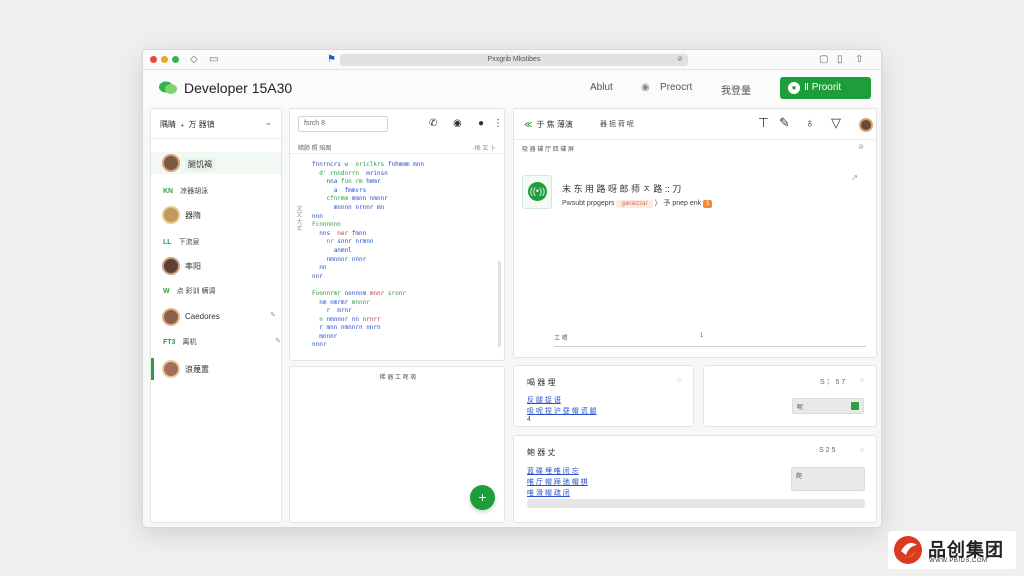  What do you see at coordinates (404, 277) in the screenshot?
I see `code-line: nnr` at bounding box center [404, 277].